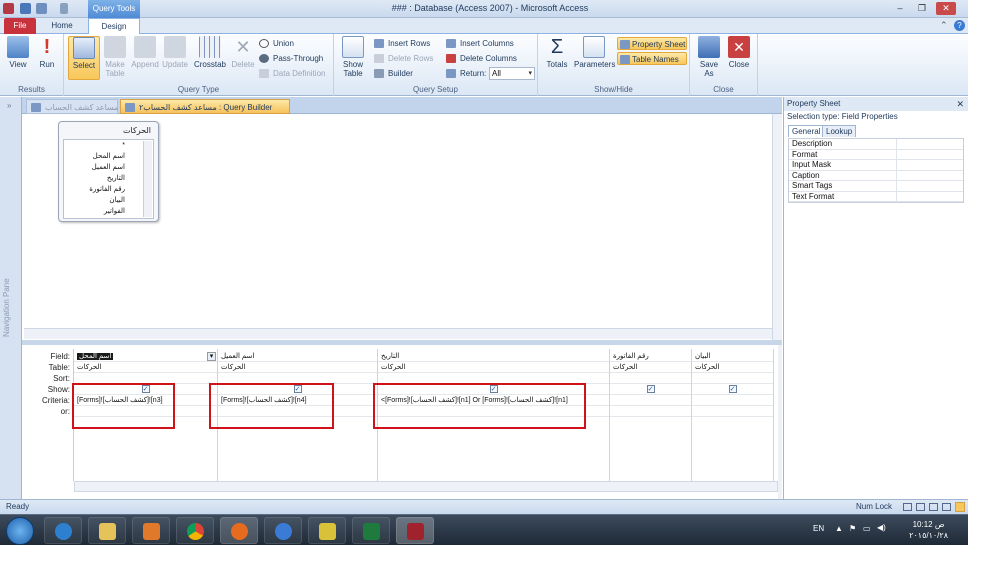 Image resolution: width=1000 pixels, height=572 pixels. I want to click on grid-vertical-scrollbar, so click(780, 422).